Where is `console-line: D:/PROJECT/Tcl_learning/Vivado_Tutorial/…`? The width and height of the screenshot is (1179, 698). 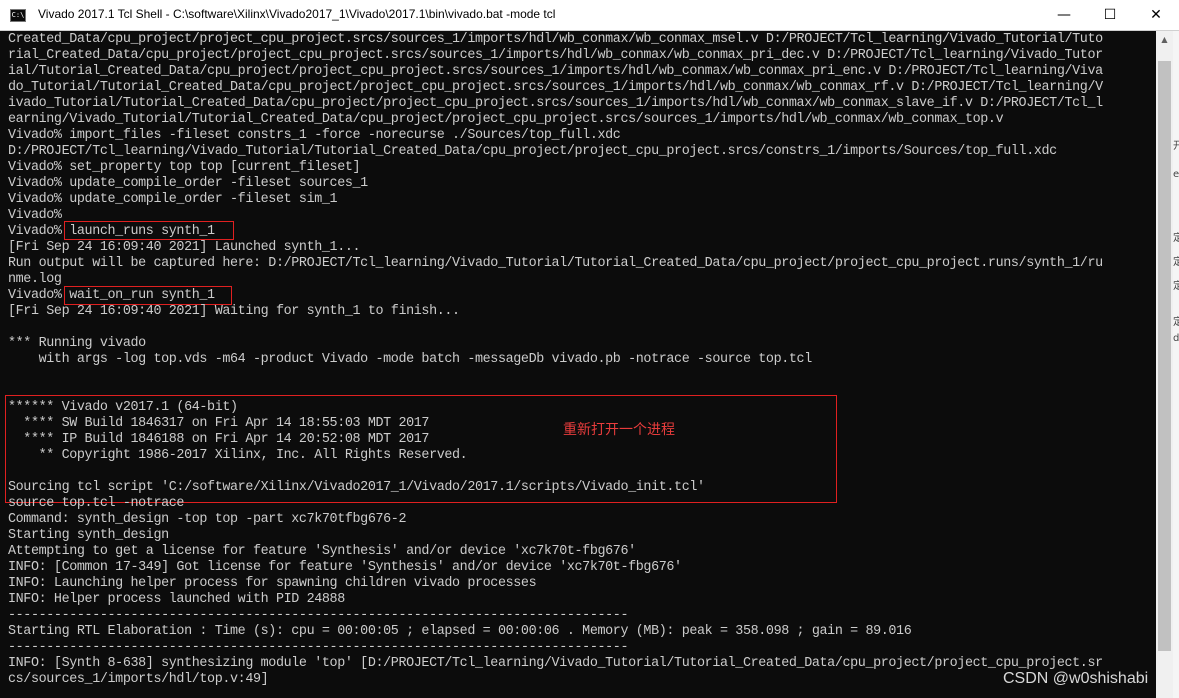 console-line: D:/PROJECT/Tcl_learning/Vivado_Tutorial/… is located at coordinates (532, 151).